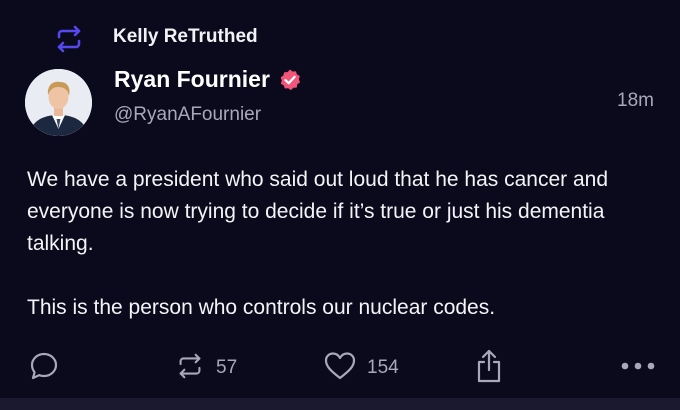  I want to click on heart-icon, so click(340, 368).